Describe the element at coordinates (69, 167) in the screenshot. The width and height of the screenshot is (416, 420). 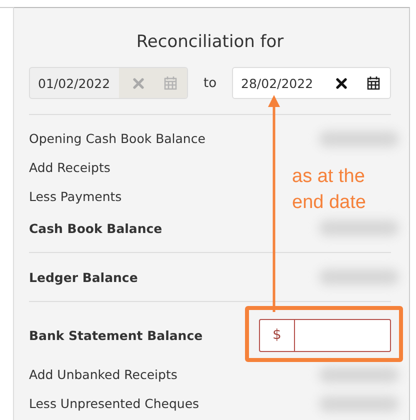
I see `row-label: Add Receipts` at that location.